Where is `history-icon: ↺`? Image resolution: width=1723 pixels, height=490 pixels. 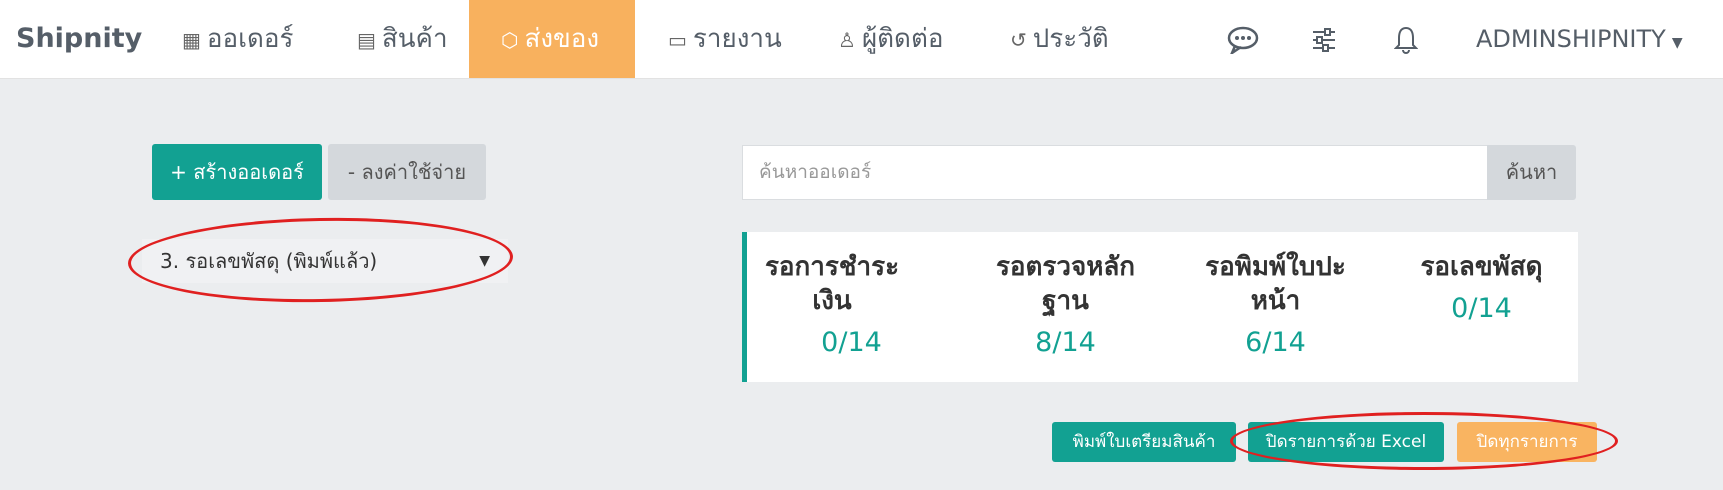 history-icon: ↺ is located at coordinates (1018, 40).